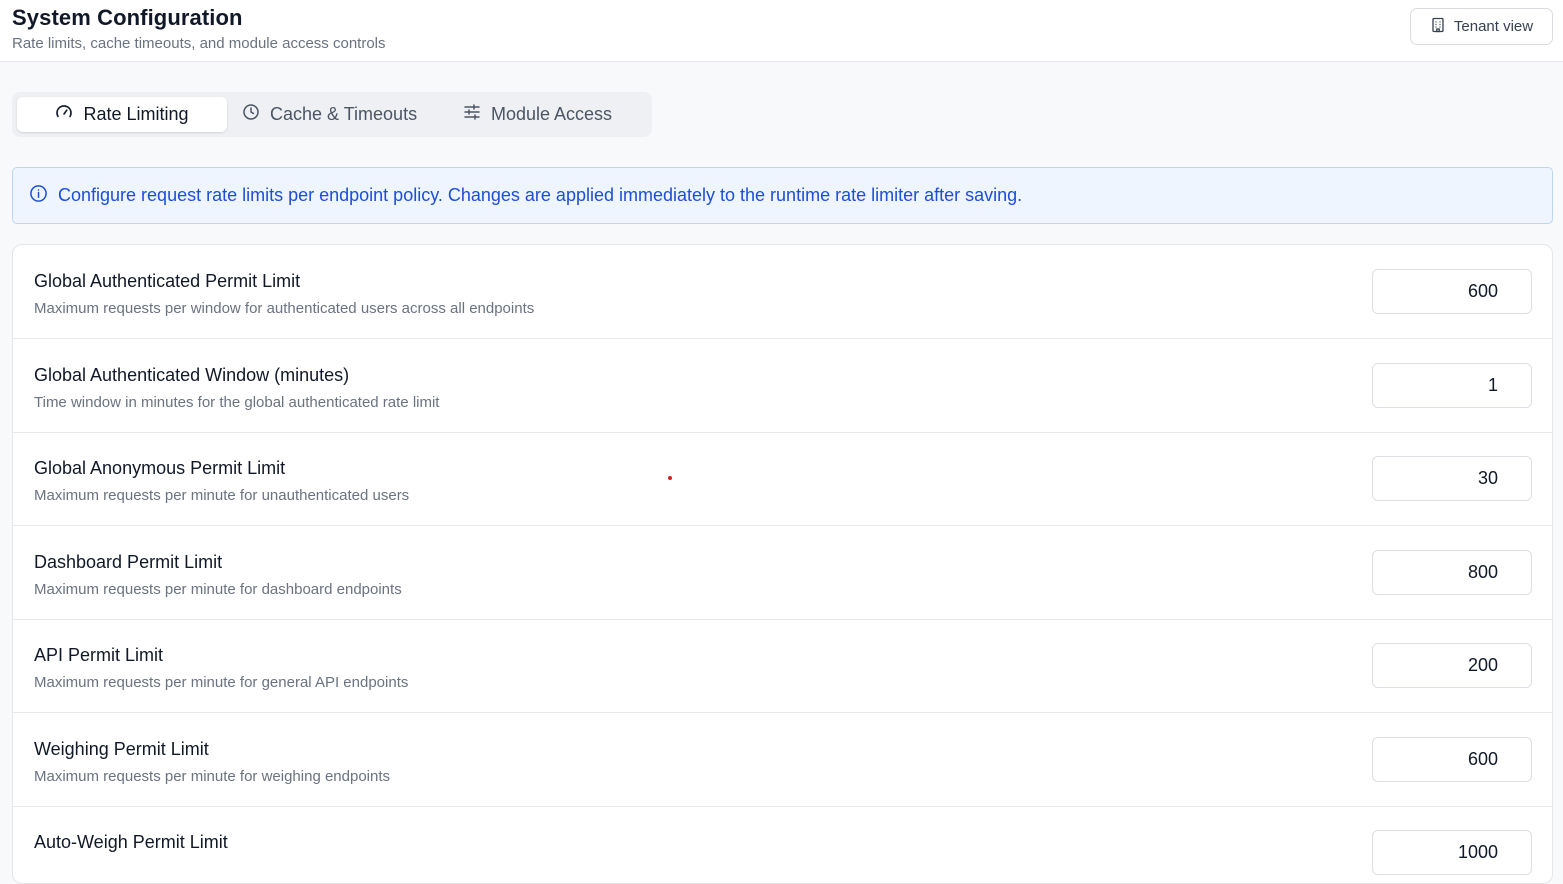 This screenshot has height=884, width=1563. What do you see at coordinates (1438, 27) in the screenshot?
I see `building-icon` at bounding box center [1438, 27].